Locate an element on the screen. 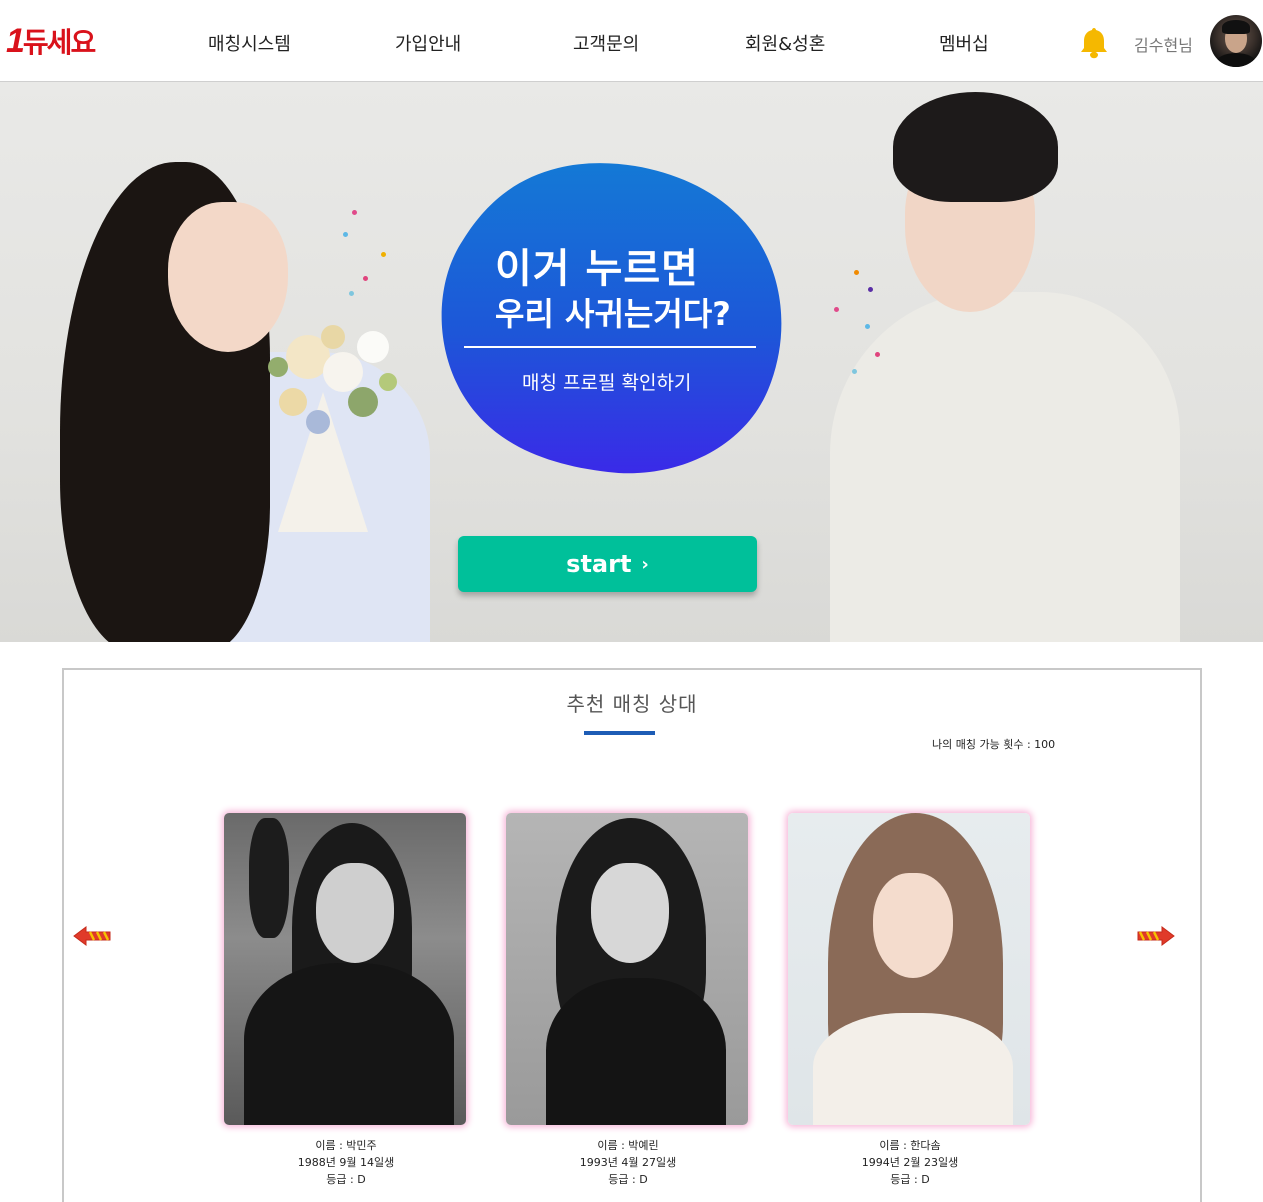  hero-man-hair is located at coordinates (975, 147).